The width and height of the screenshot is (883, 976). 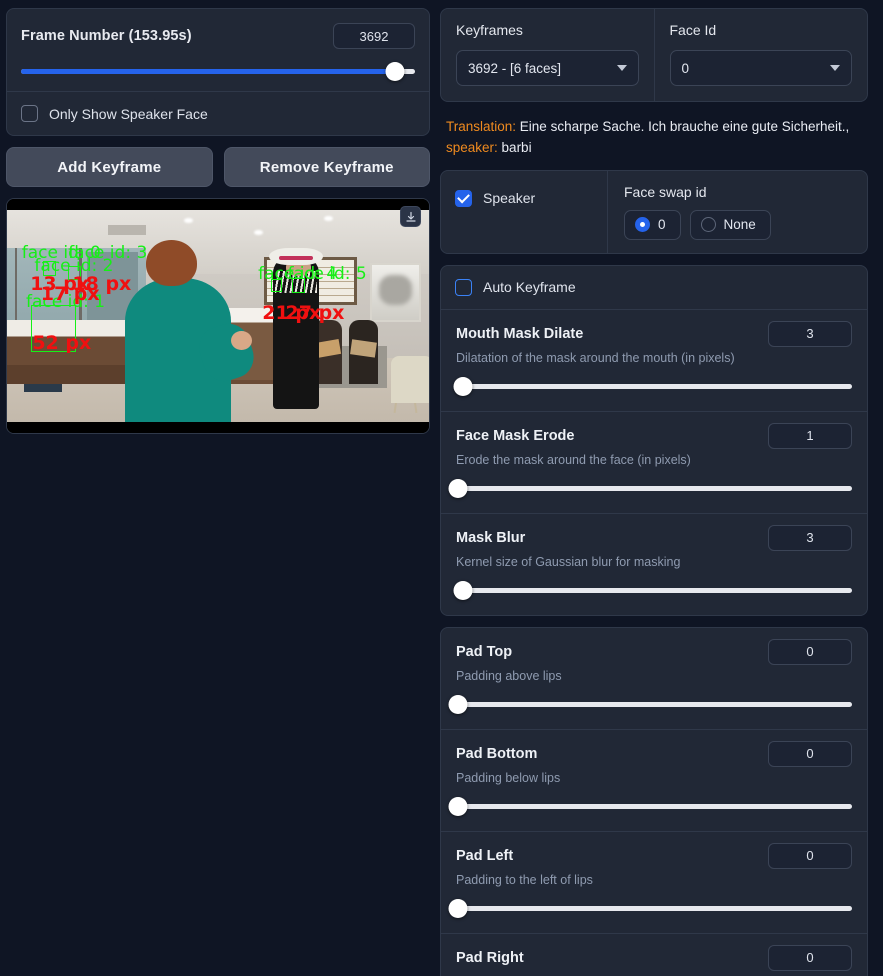 What do you see at coordinates (650, 807) in the screenshot?
I see `pad-bottom-slider` at bounding box center [650, 807].